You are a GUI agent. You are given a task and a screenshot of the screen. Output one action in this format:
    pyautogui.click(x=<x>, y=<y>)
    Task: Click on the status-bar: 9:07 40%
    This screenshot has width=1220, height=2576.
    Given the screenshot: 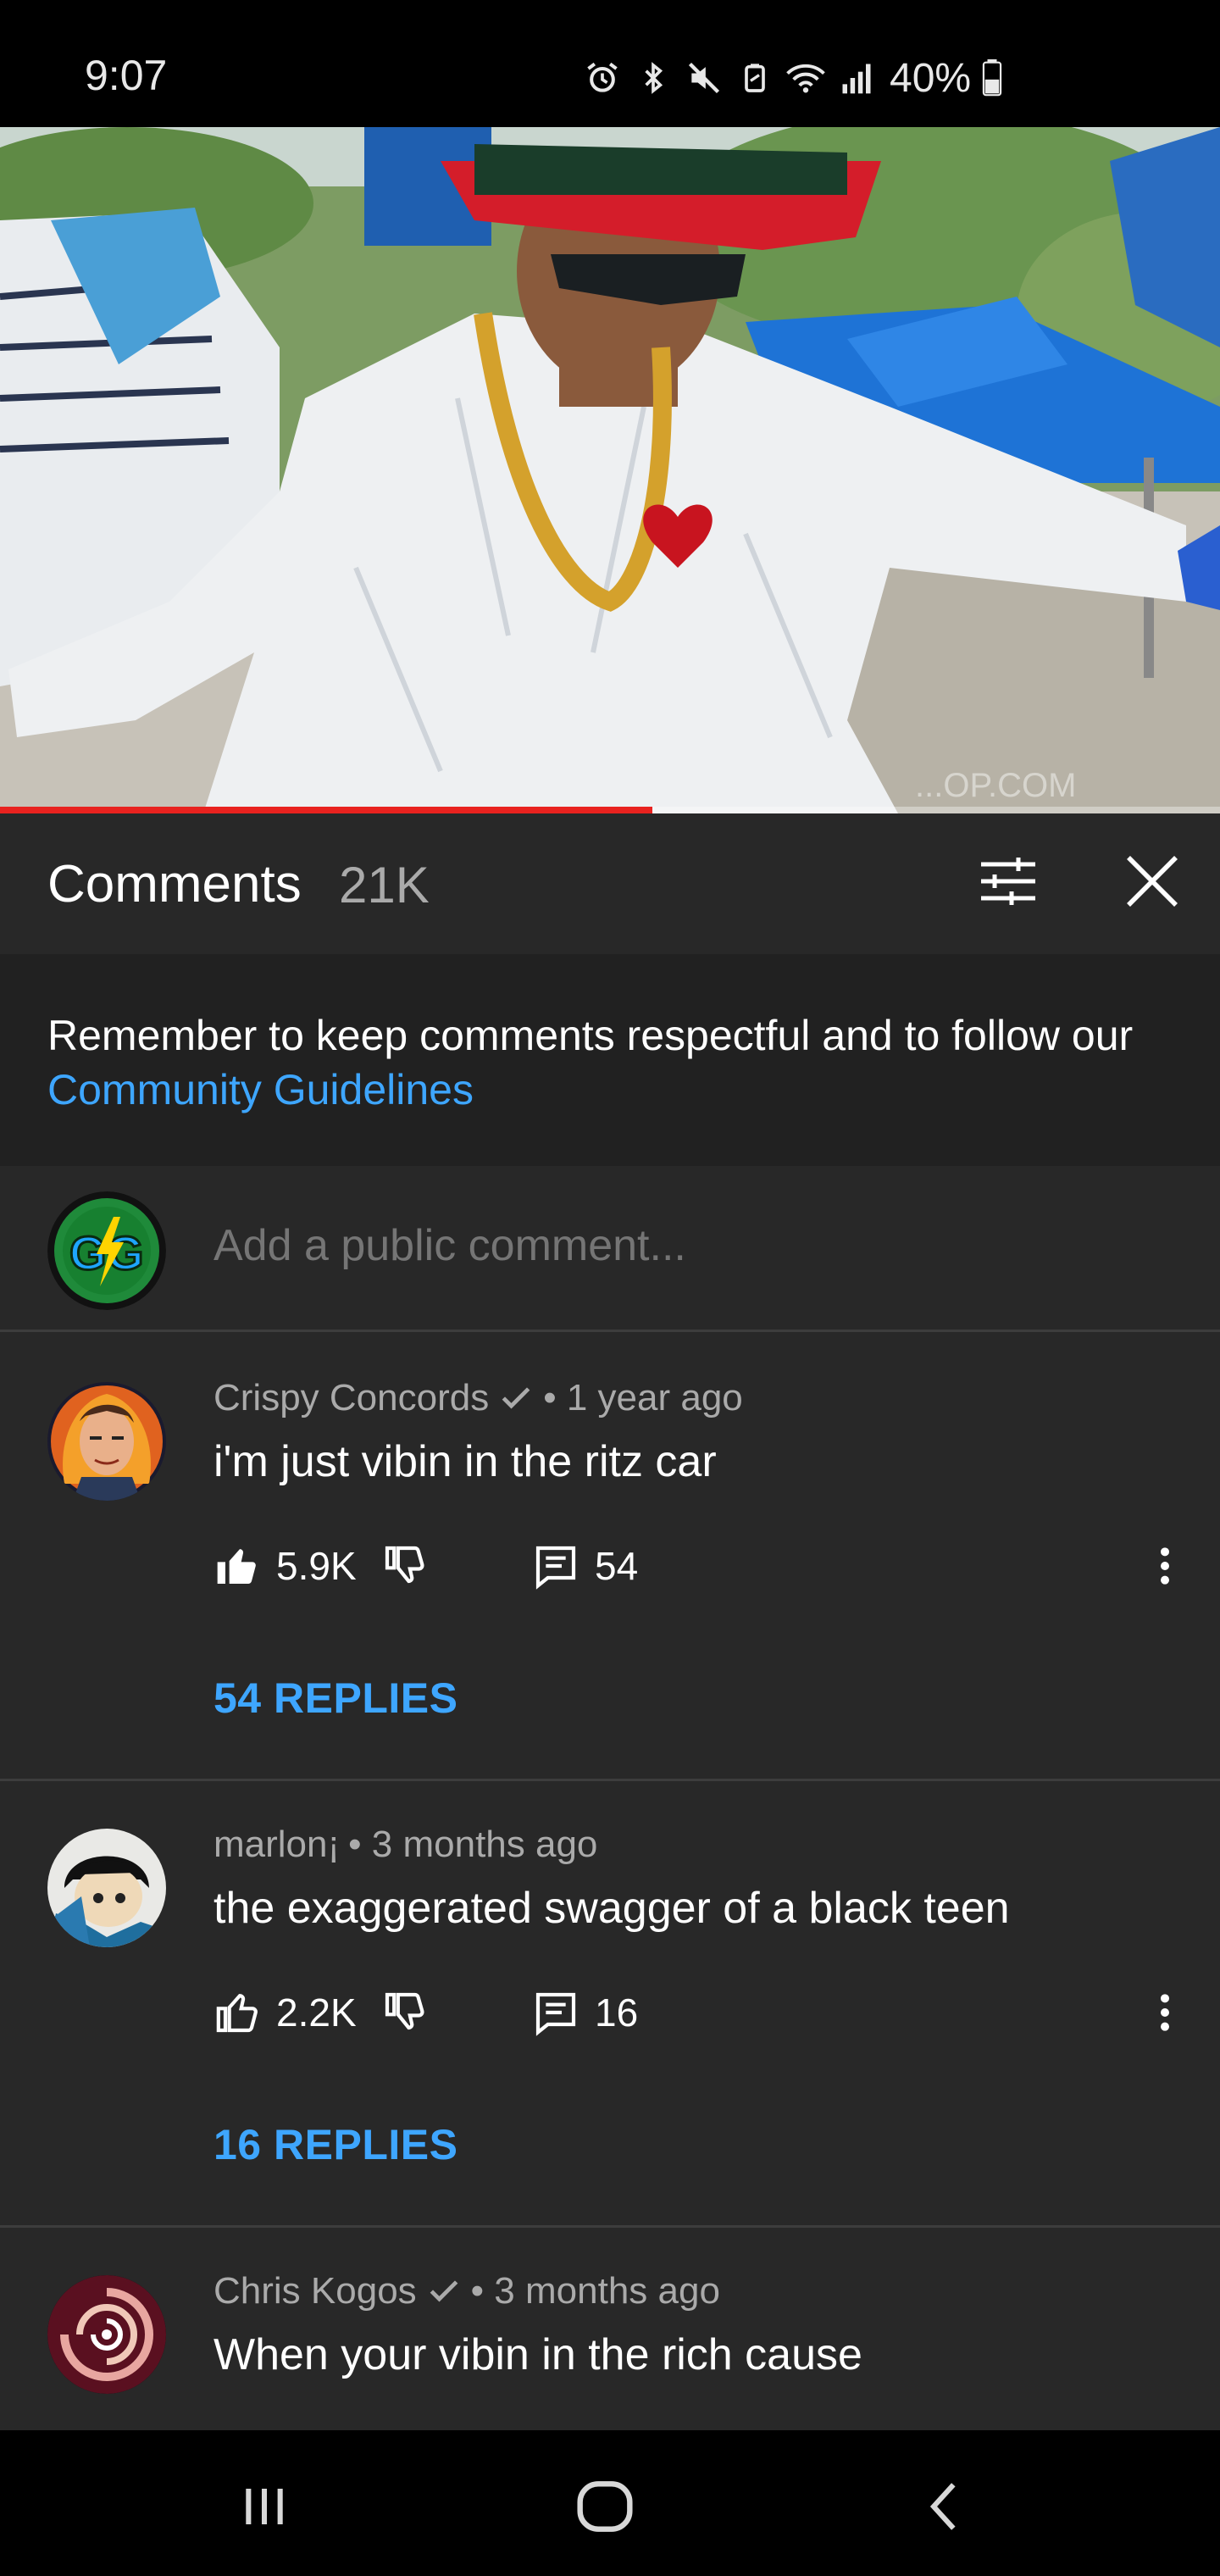 What is the action you would take?
    pyautogui.click(x=610, y=63)
    